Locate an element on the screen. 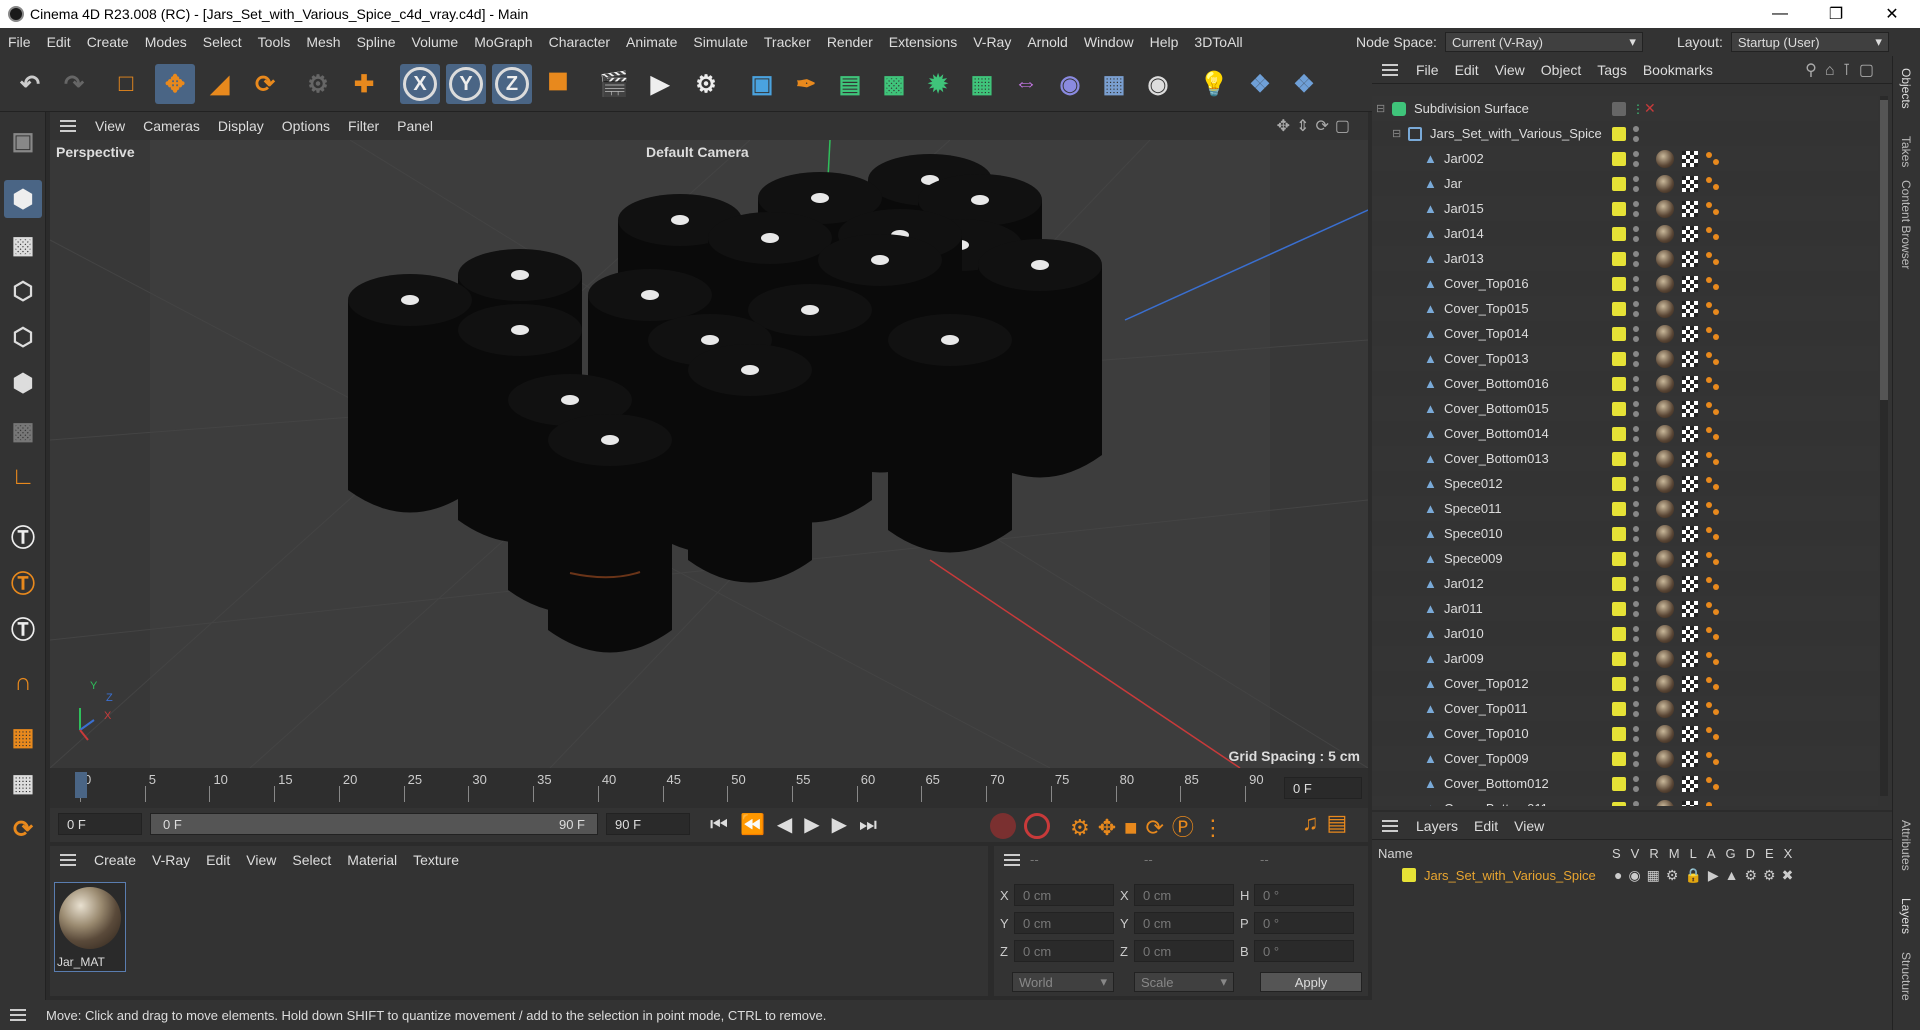 The height and width of the screenshot is (1030, 1920). collapse-icon: ⊟ is located at coordinates (1396, 133).